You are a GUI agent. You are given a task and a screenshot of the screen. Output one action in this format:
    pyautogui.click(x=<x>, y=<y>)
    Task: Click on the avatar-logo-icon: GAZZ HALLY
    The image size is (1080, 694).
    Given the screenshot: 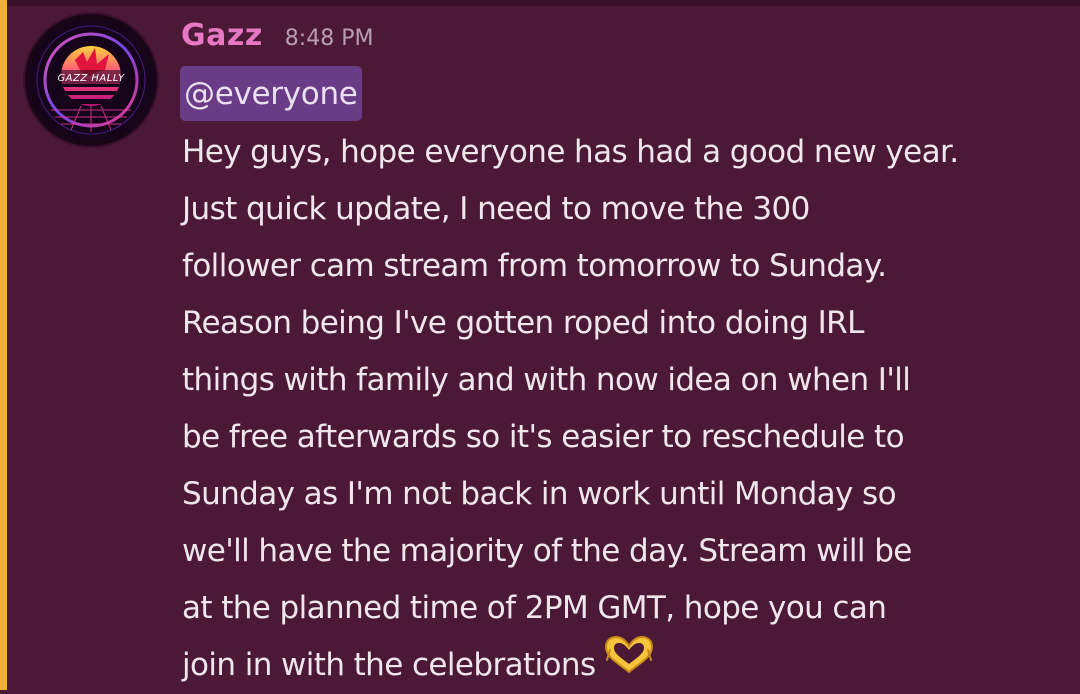 What is the action you would take?
    pyautogui.click(x=91, y=80)
    